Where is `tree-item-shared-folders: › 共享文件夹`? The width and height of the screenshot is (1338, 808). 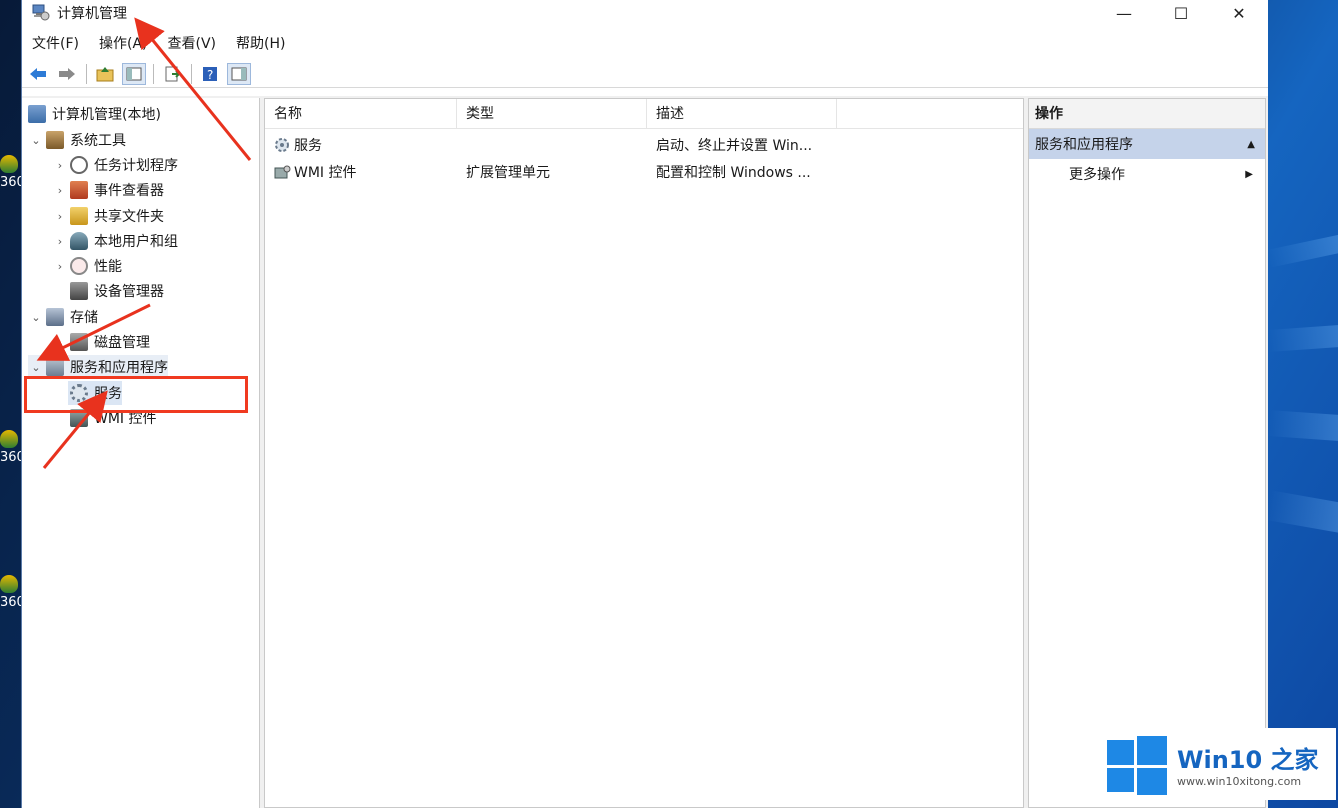 tree-item-shared-folders: › 共享文件夹 is located at coordinates (108, 216).